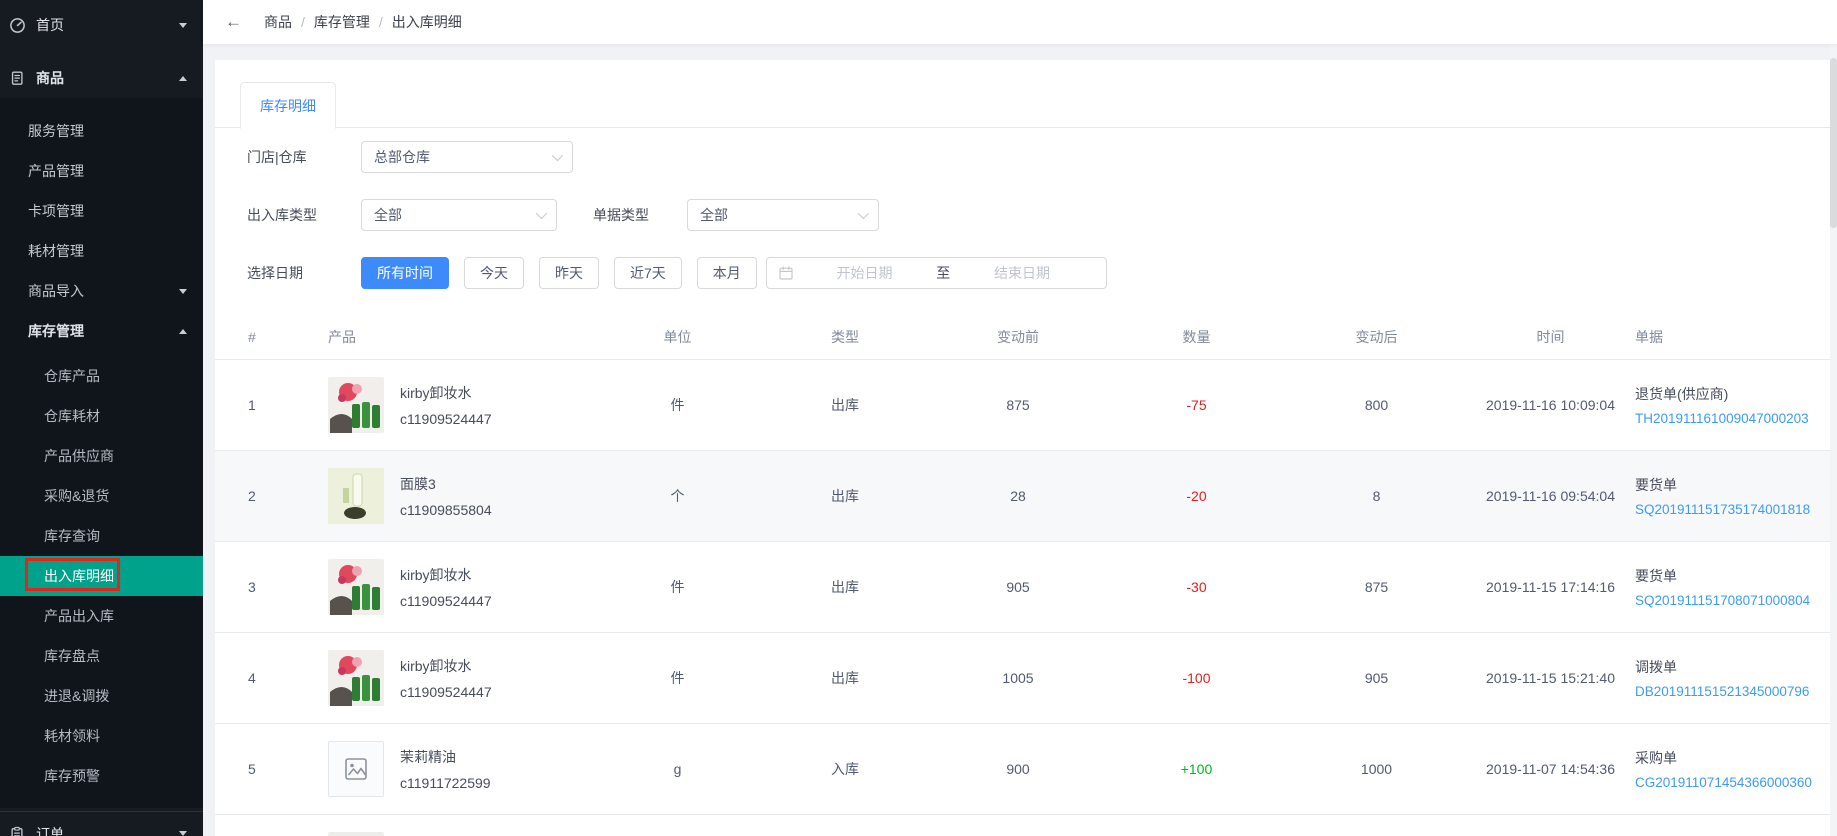 This screenshot has height=836, width=1837. I want to click on sidebar-item-goods-child-5: 库存管理, so click(101, 331).